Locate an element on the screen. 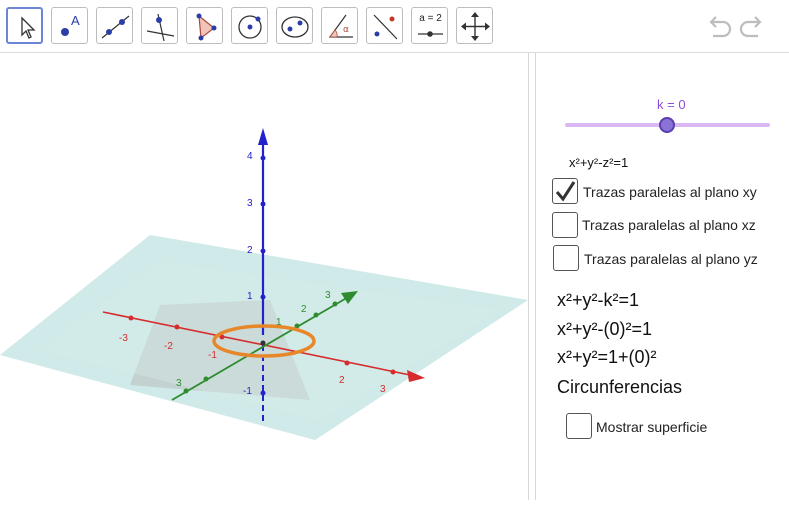 Image resolution: width=789 pixels, height=505 pixels. redo-button is located at coordinates (753, 27).